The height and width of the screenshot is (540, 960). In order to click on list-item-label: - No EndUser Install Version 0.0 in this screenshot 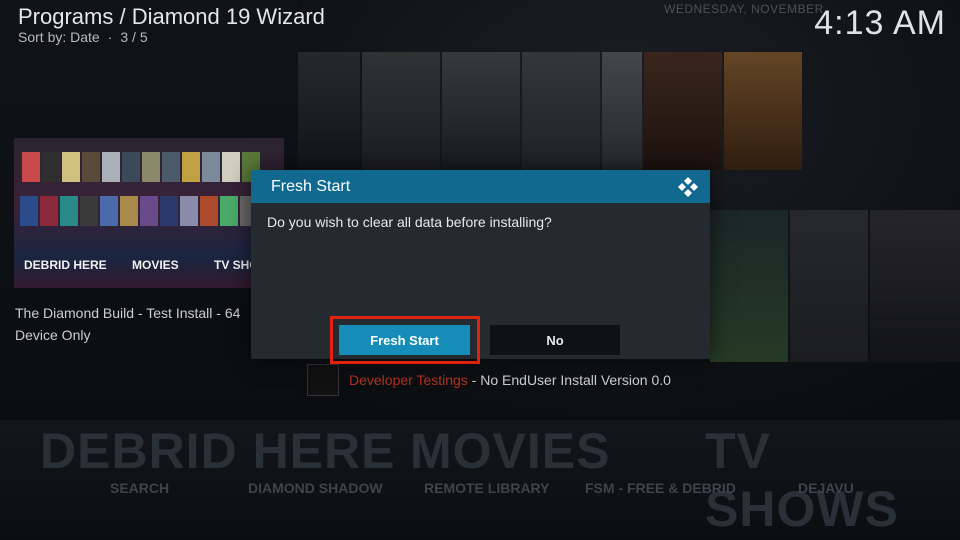, I will do `click(569, 380)`.